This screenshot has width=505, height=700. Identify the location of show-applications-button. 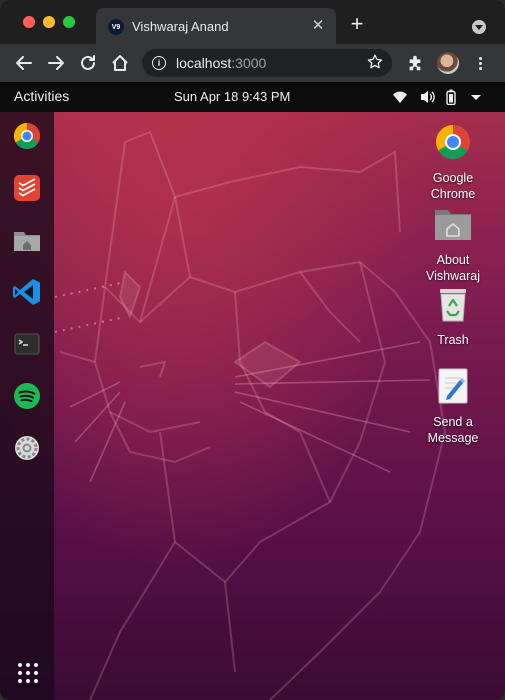
(28, 673).